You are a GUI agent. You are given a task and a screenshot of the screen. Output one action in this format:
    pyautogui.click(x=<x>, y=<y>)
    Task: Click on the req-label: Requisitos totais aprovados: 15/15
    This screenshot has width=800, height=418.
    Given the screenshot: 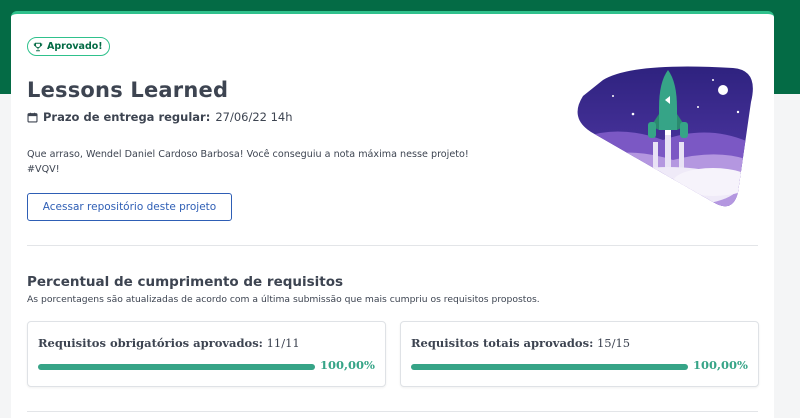 What is the action you would take?
    pyautogui.click(x=520, y=343)
    